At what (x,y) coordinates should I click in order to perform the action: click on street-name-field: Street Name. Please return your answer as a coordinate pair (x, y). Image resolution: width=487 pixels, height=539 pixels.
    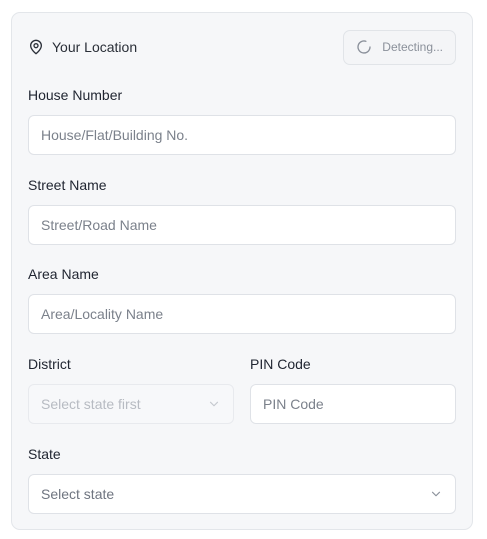
    Looking at the image, I should click on (242, 211).